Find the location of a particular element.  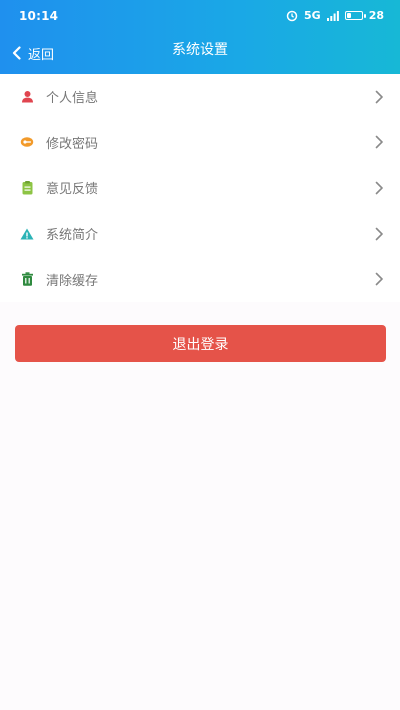

settings-item-label: 清除缓存 is located at coordinates (72, 281).